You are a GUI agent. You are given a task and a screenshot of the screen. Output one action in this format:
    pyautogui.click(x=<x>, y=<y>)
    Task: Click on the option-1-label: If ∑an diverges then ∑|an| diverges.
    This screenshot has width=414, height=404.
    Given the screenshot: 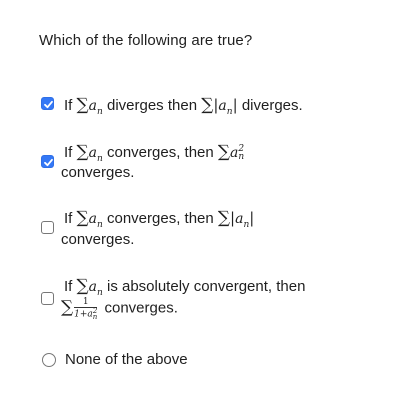 What is the action you would take?
    pyautogui.click(x=183, y=106)
    